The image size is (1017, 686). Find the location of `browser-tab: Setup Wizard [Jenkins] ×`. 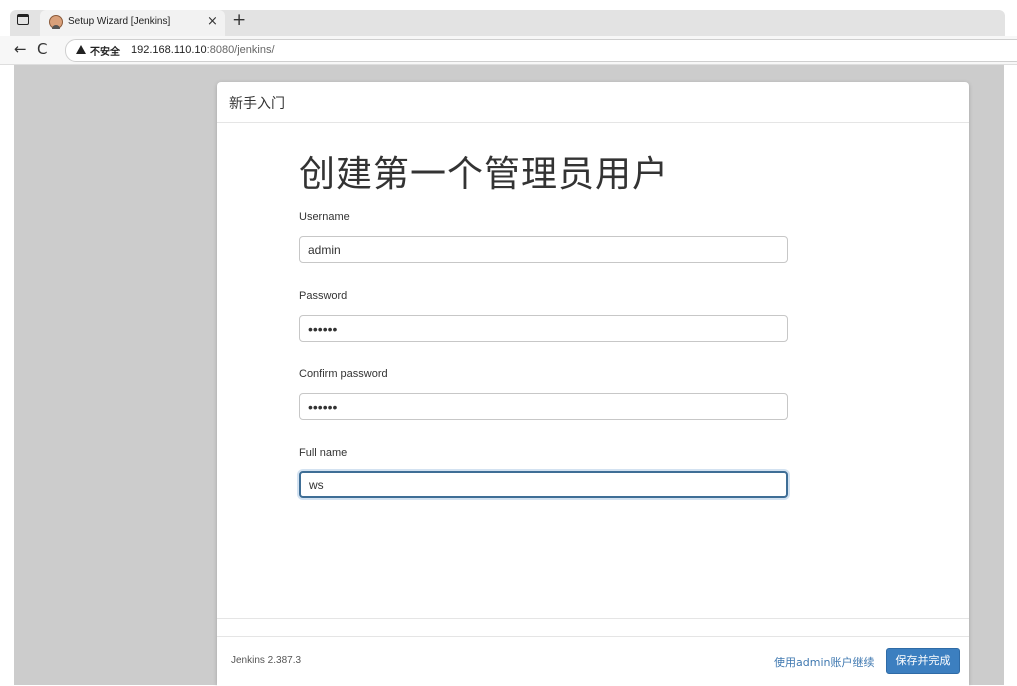

browser-tab: Setup Wizard [Jenkins] × is located at coordinates (132, 23).